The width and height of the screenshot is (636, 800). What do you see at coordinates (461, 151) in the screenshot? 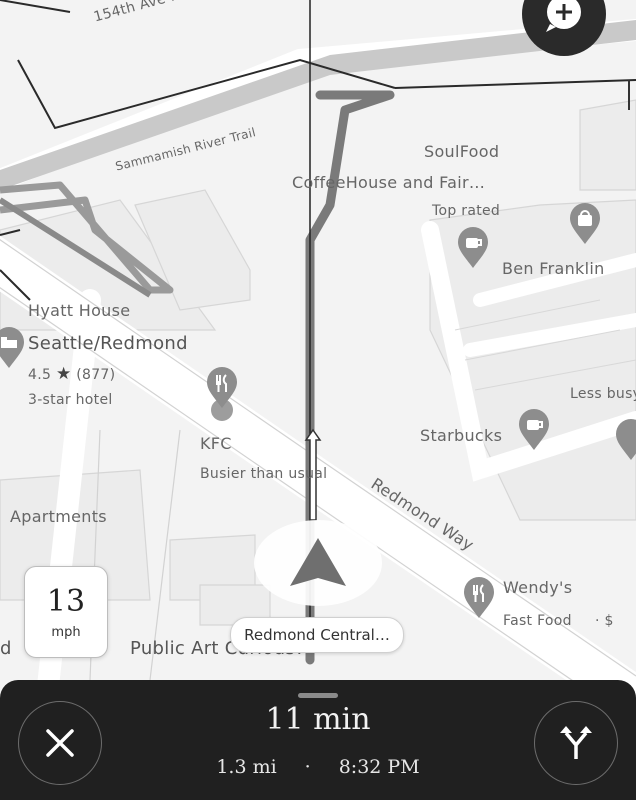
I see `poi-soulfood: SoulFood` at bounding box center [461, 151].